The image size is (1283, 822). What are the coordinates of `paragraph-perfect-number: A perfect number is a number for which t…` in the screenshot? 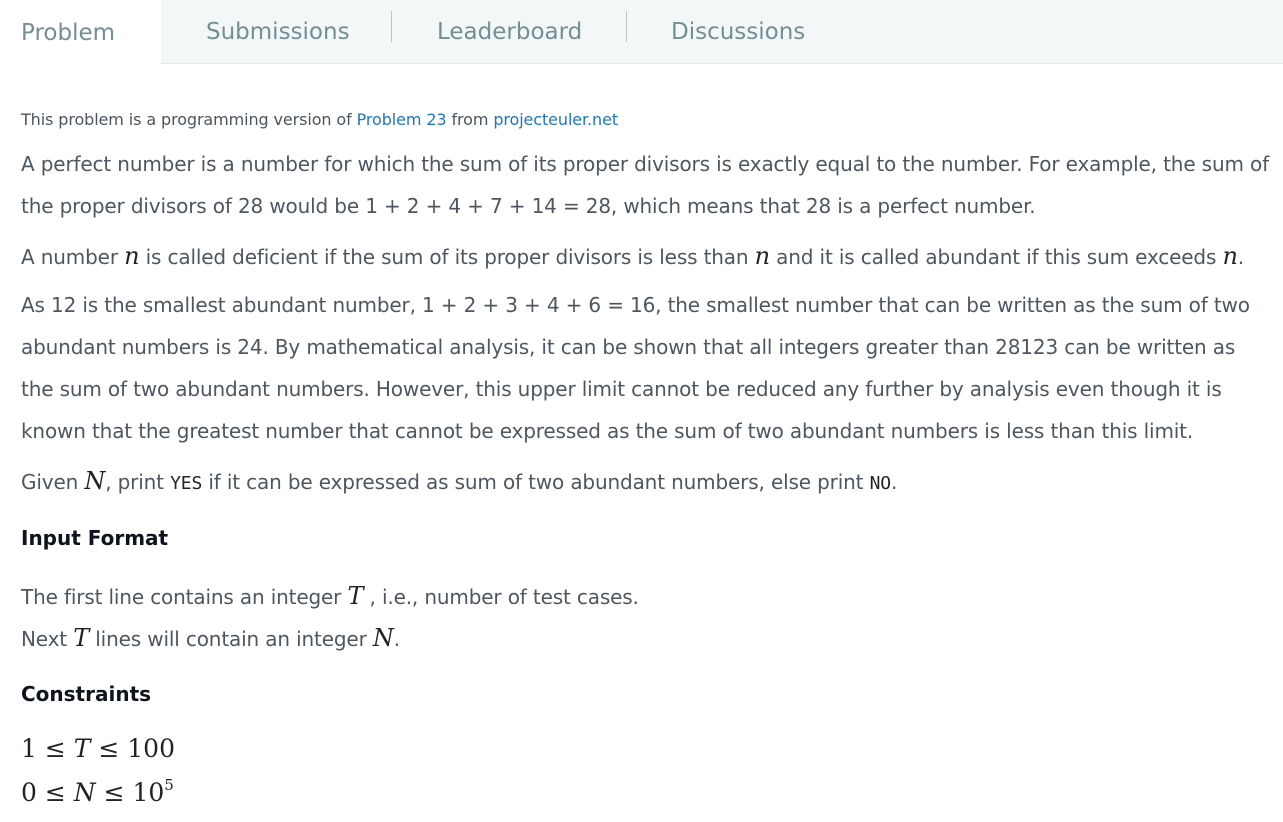 It's located at (645, 185).